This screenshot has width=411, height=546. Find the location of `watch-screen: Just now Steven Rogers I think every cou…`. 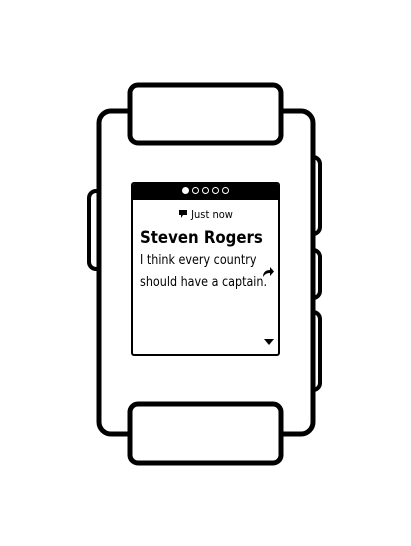

watch-screen: Just now Steven Rogers I think every cou… is located at coordinates (205, 269).